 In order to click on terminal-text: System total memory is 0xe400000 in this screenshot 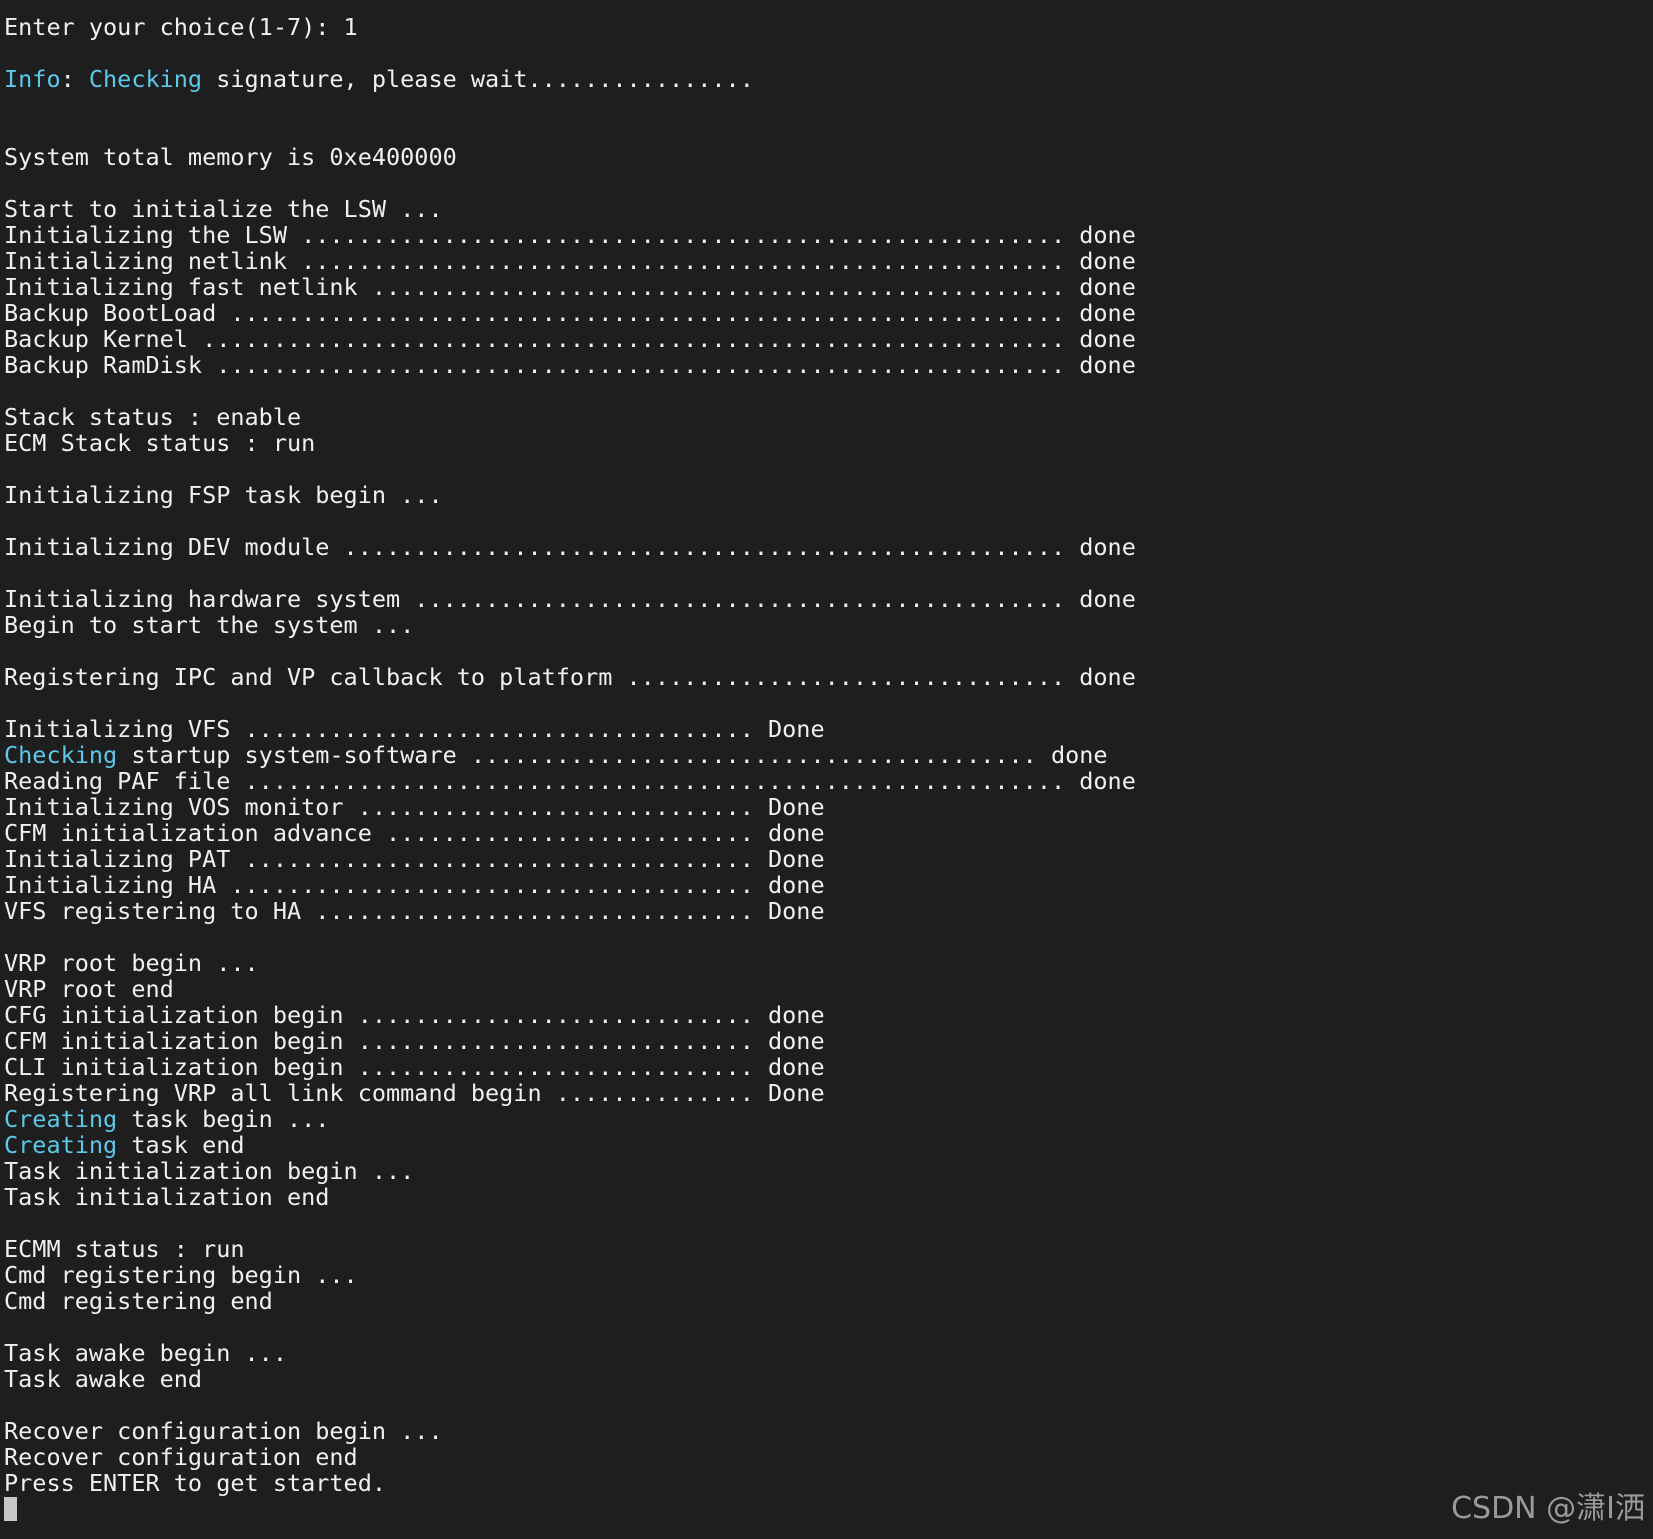, I will do `click(230, 157)`.